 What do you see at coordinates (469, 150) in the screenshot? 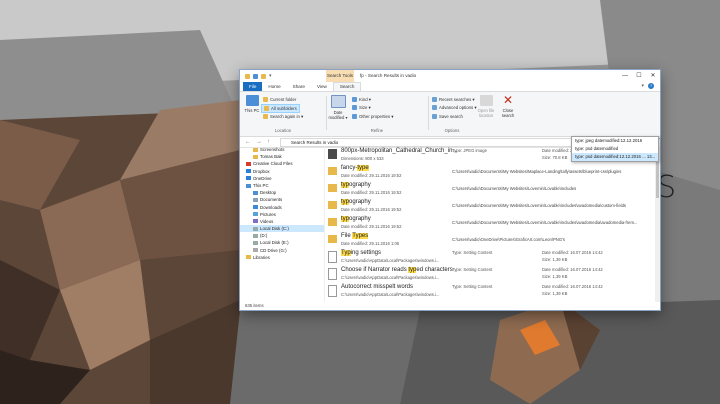
I see `result-type: Type: JPEG image` at bounding box center [469, 150].